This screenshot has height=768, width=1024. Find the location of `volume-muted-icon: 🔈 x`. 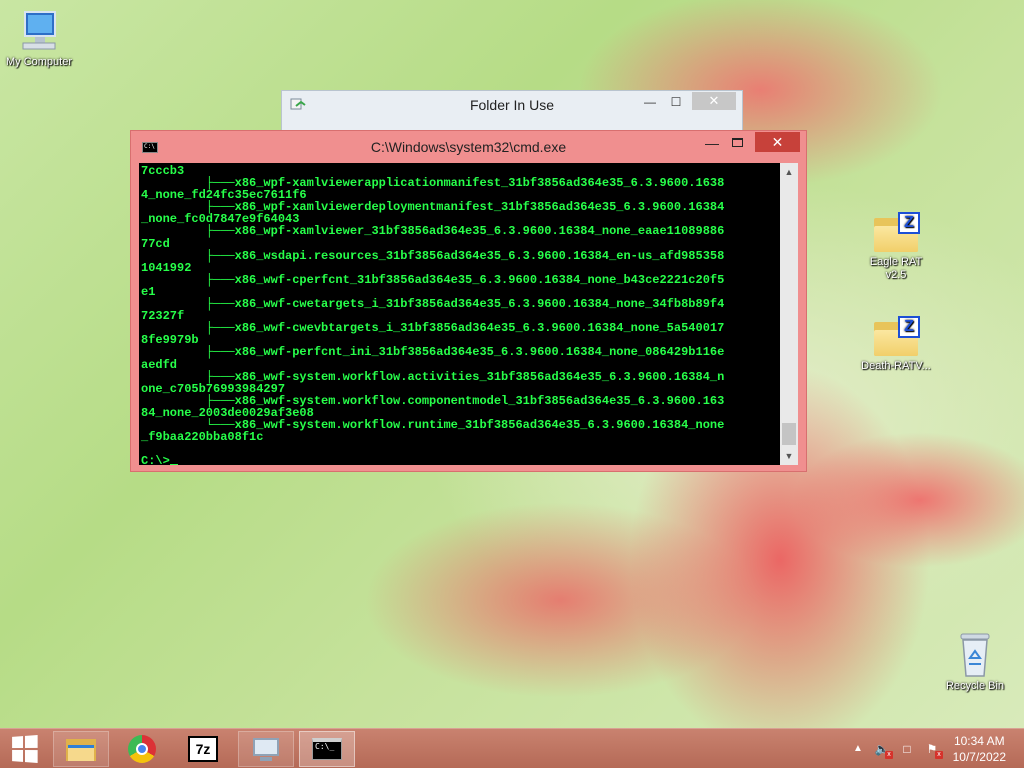

volume-muted-icon: 🔈 x is located at coordinates (883, 750).